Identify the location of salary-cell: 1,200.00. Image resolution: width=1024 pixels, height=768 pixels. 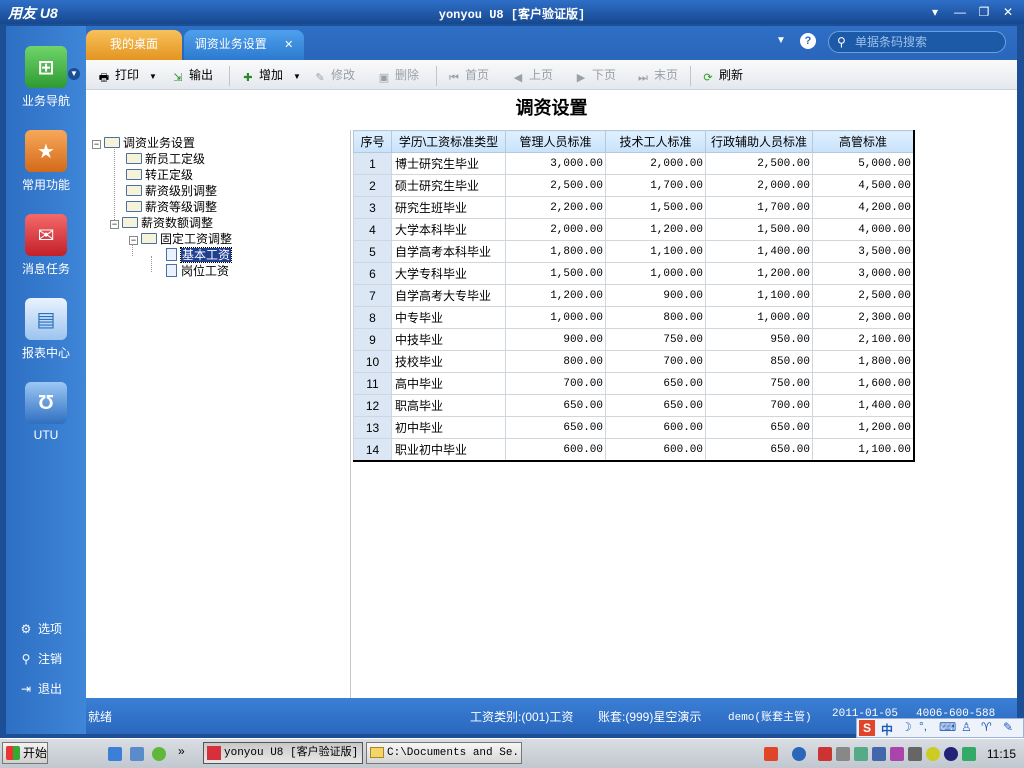
(759, 273).